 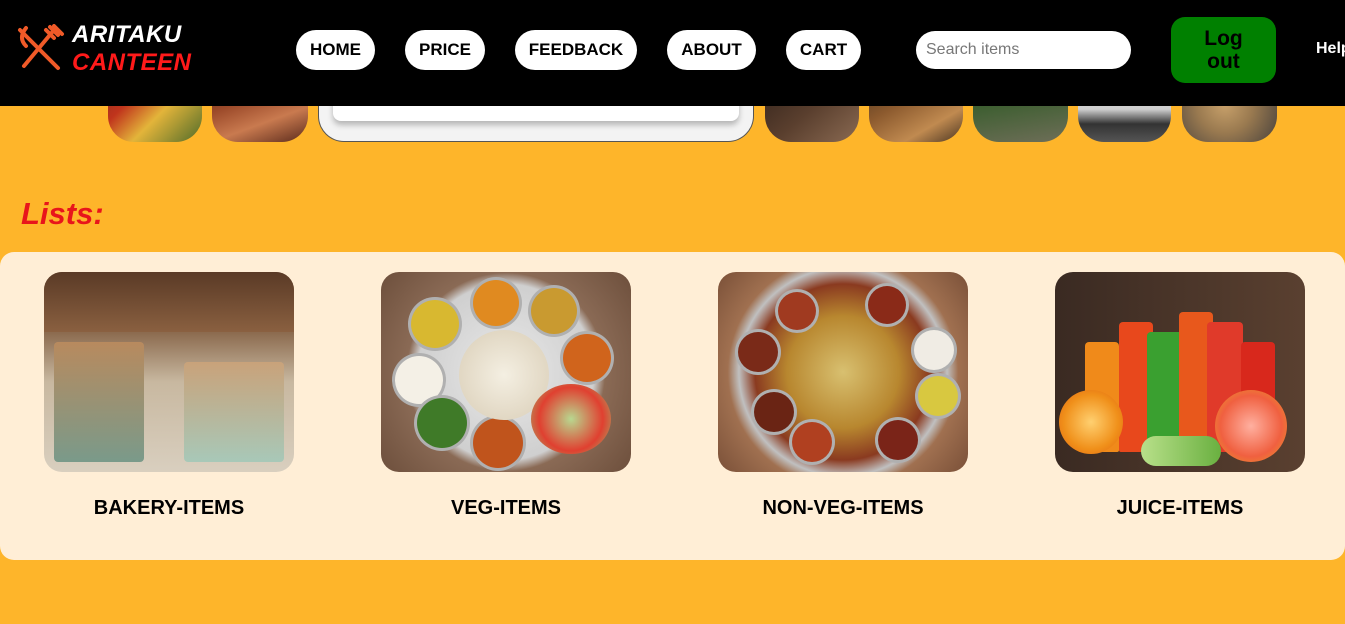 What do you see at coordinates (132, 62) in the screenshot?
I see `logo-text-canteen: CANTEEN` at bounding box center [132, 62].